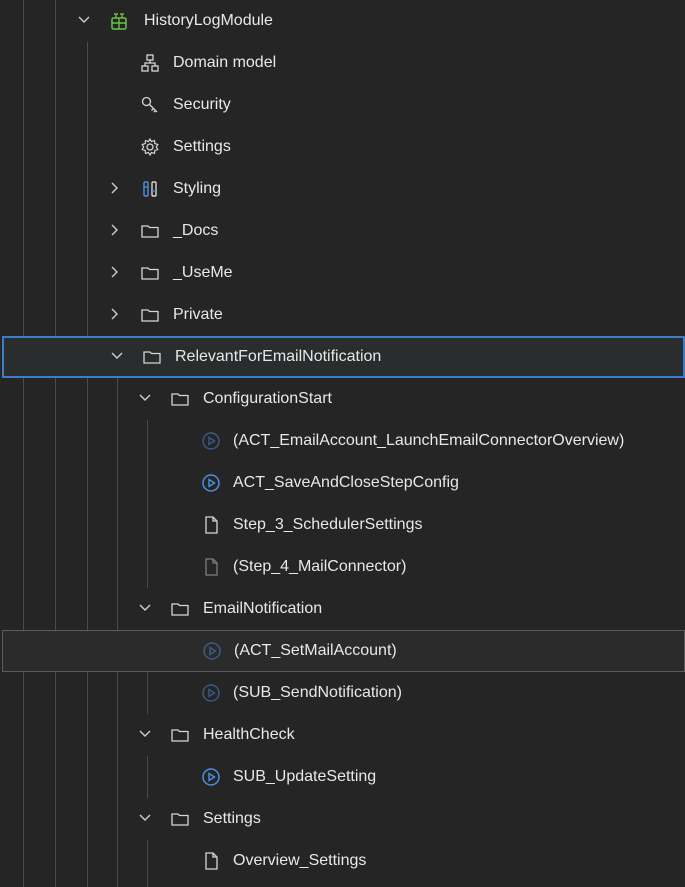 This screenshot has height=887, width=685. What do you see at coordinates (249, 734) in the screenshot?
I see `tree-node-label: HealthCheck` at bounding box center [249, 734].